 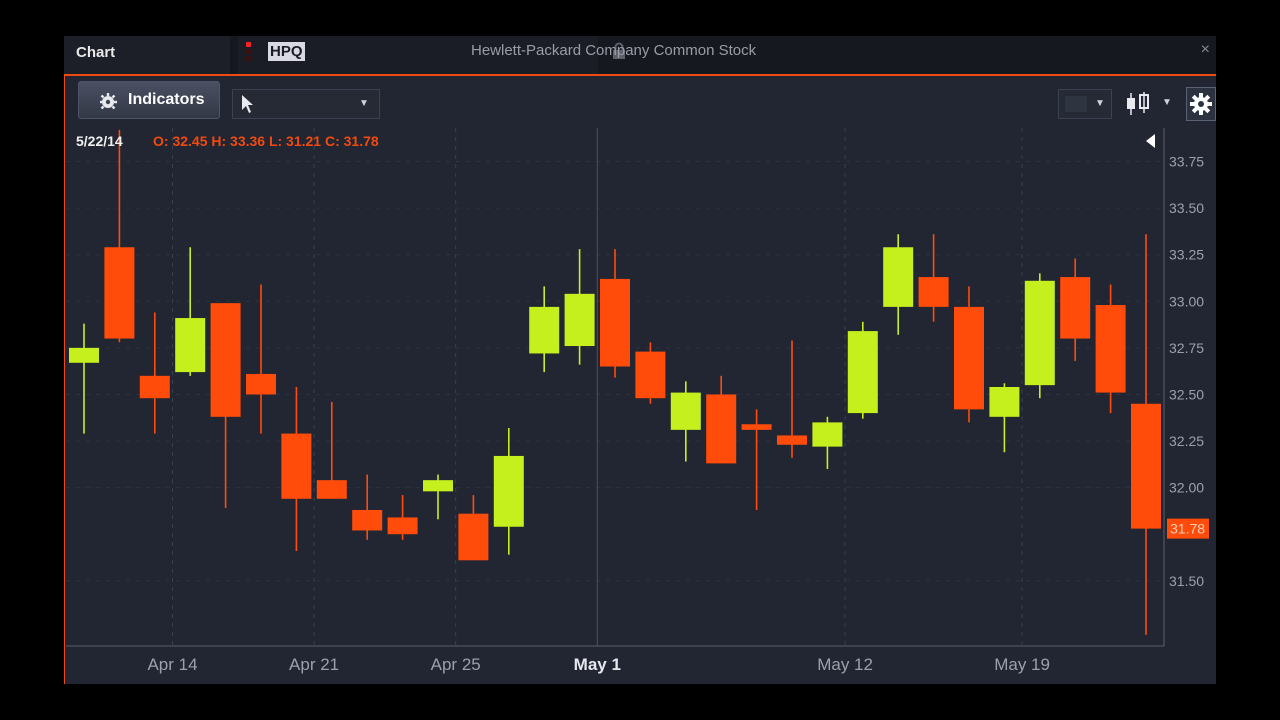 I want to click on y-tick-label: 33.75, so click(x=1186, y=162).